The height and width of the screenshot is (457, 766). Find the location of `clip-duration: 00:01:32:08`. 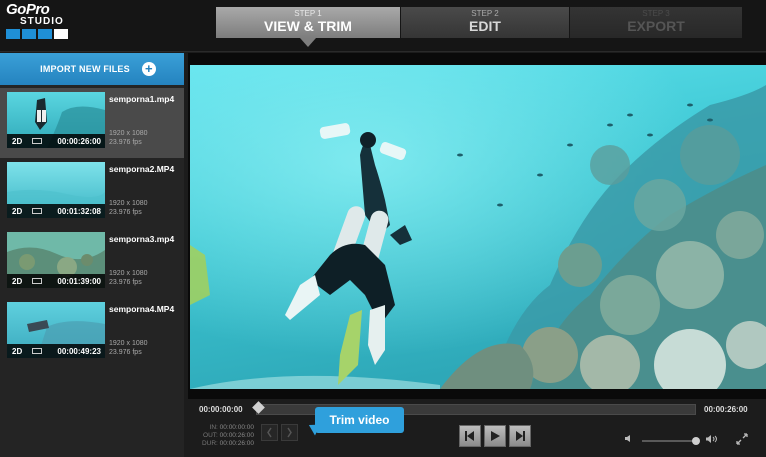

clip-duration: 00:01:32:08 is located at coordinates (79, 211).